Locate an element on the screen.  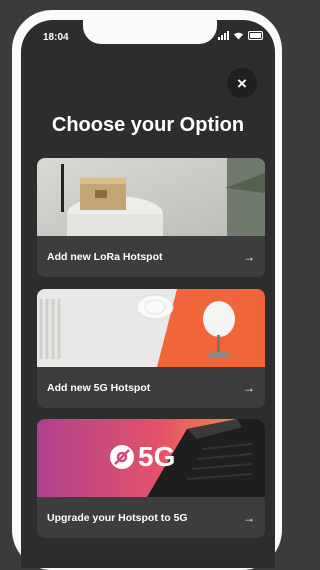
option-card-5g: Add new 5G Hotspot → is located at coordinates (151, 348).